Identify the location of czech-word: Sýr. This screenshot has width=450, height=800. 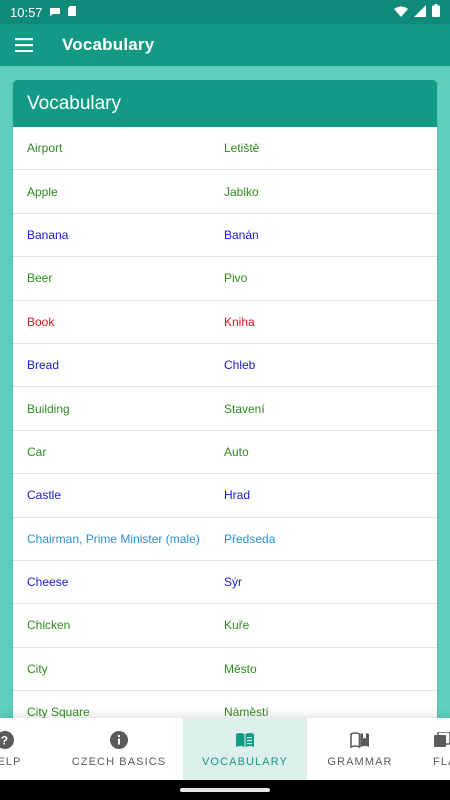
(233, 582).